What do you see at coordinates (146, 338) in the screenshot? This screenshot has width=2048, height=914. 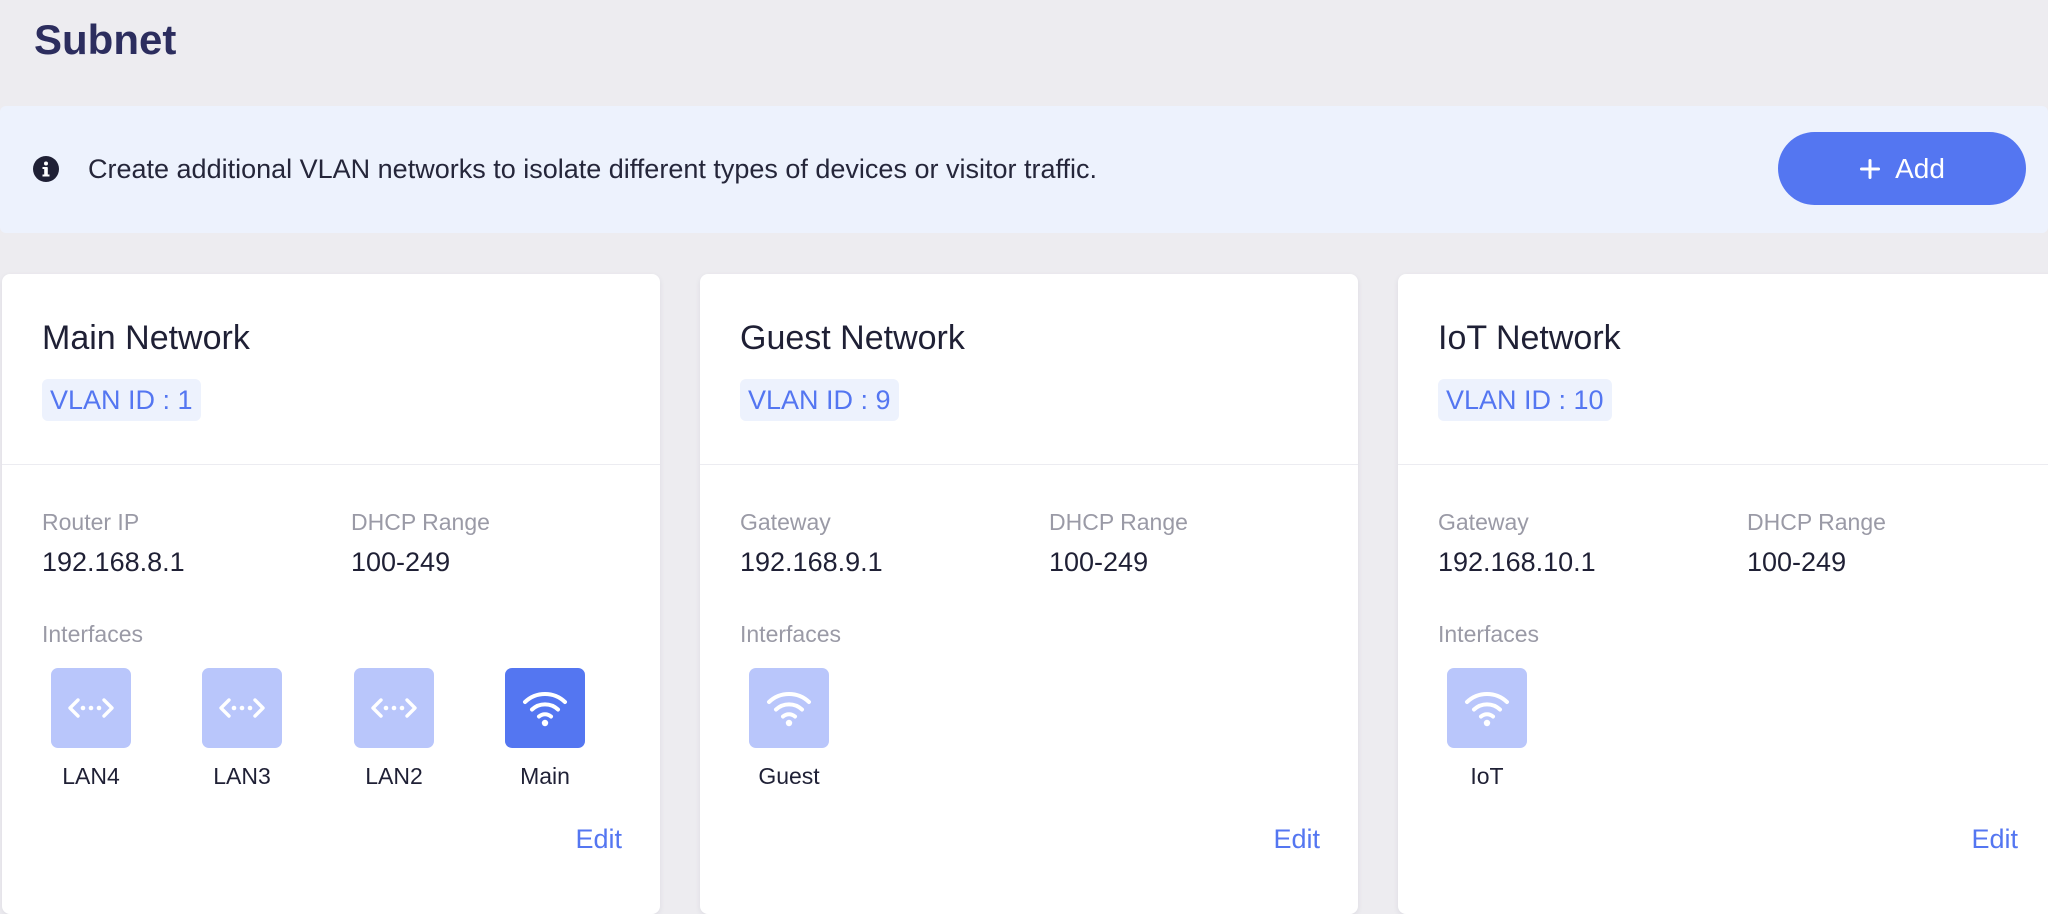 I see `network-name: Main Network` at bounding box center [146, 338].